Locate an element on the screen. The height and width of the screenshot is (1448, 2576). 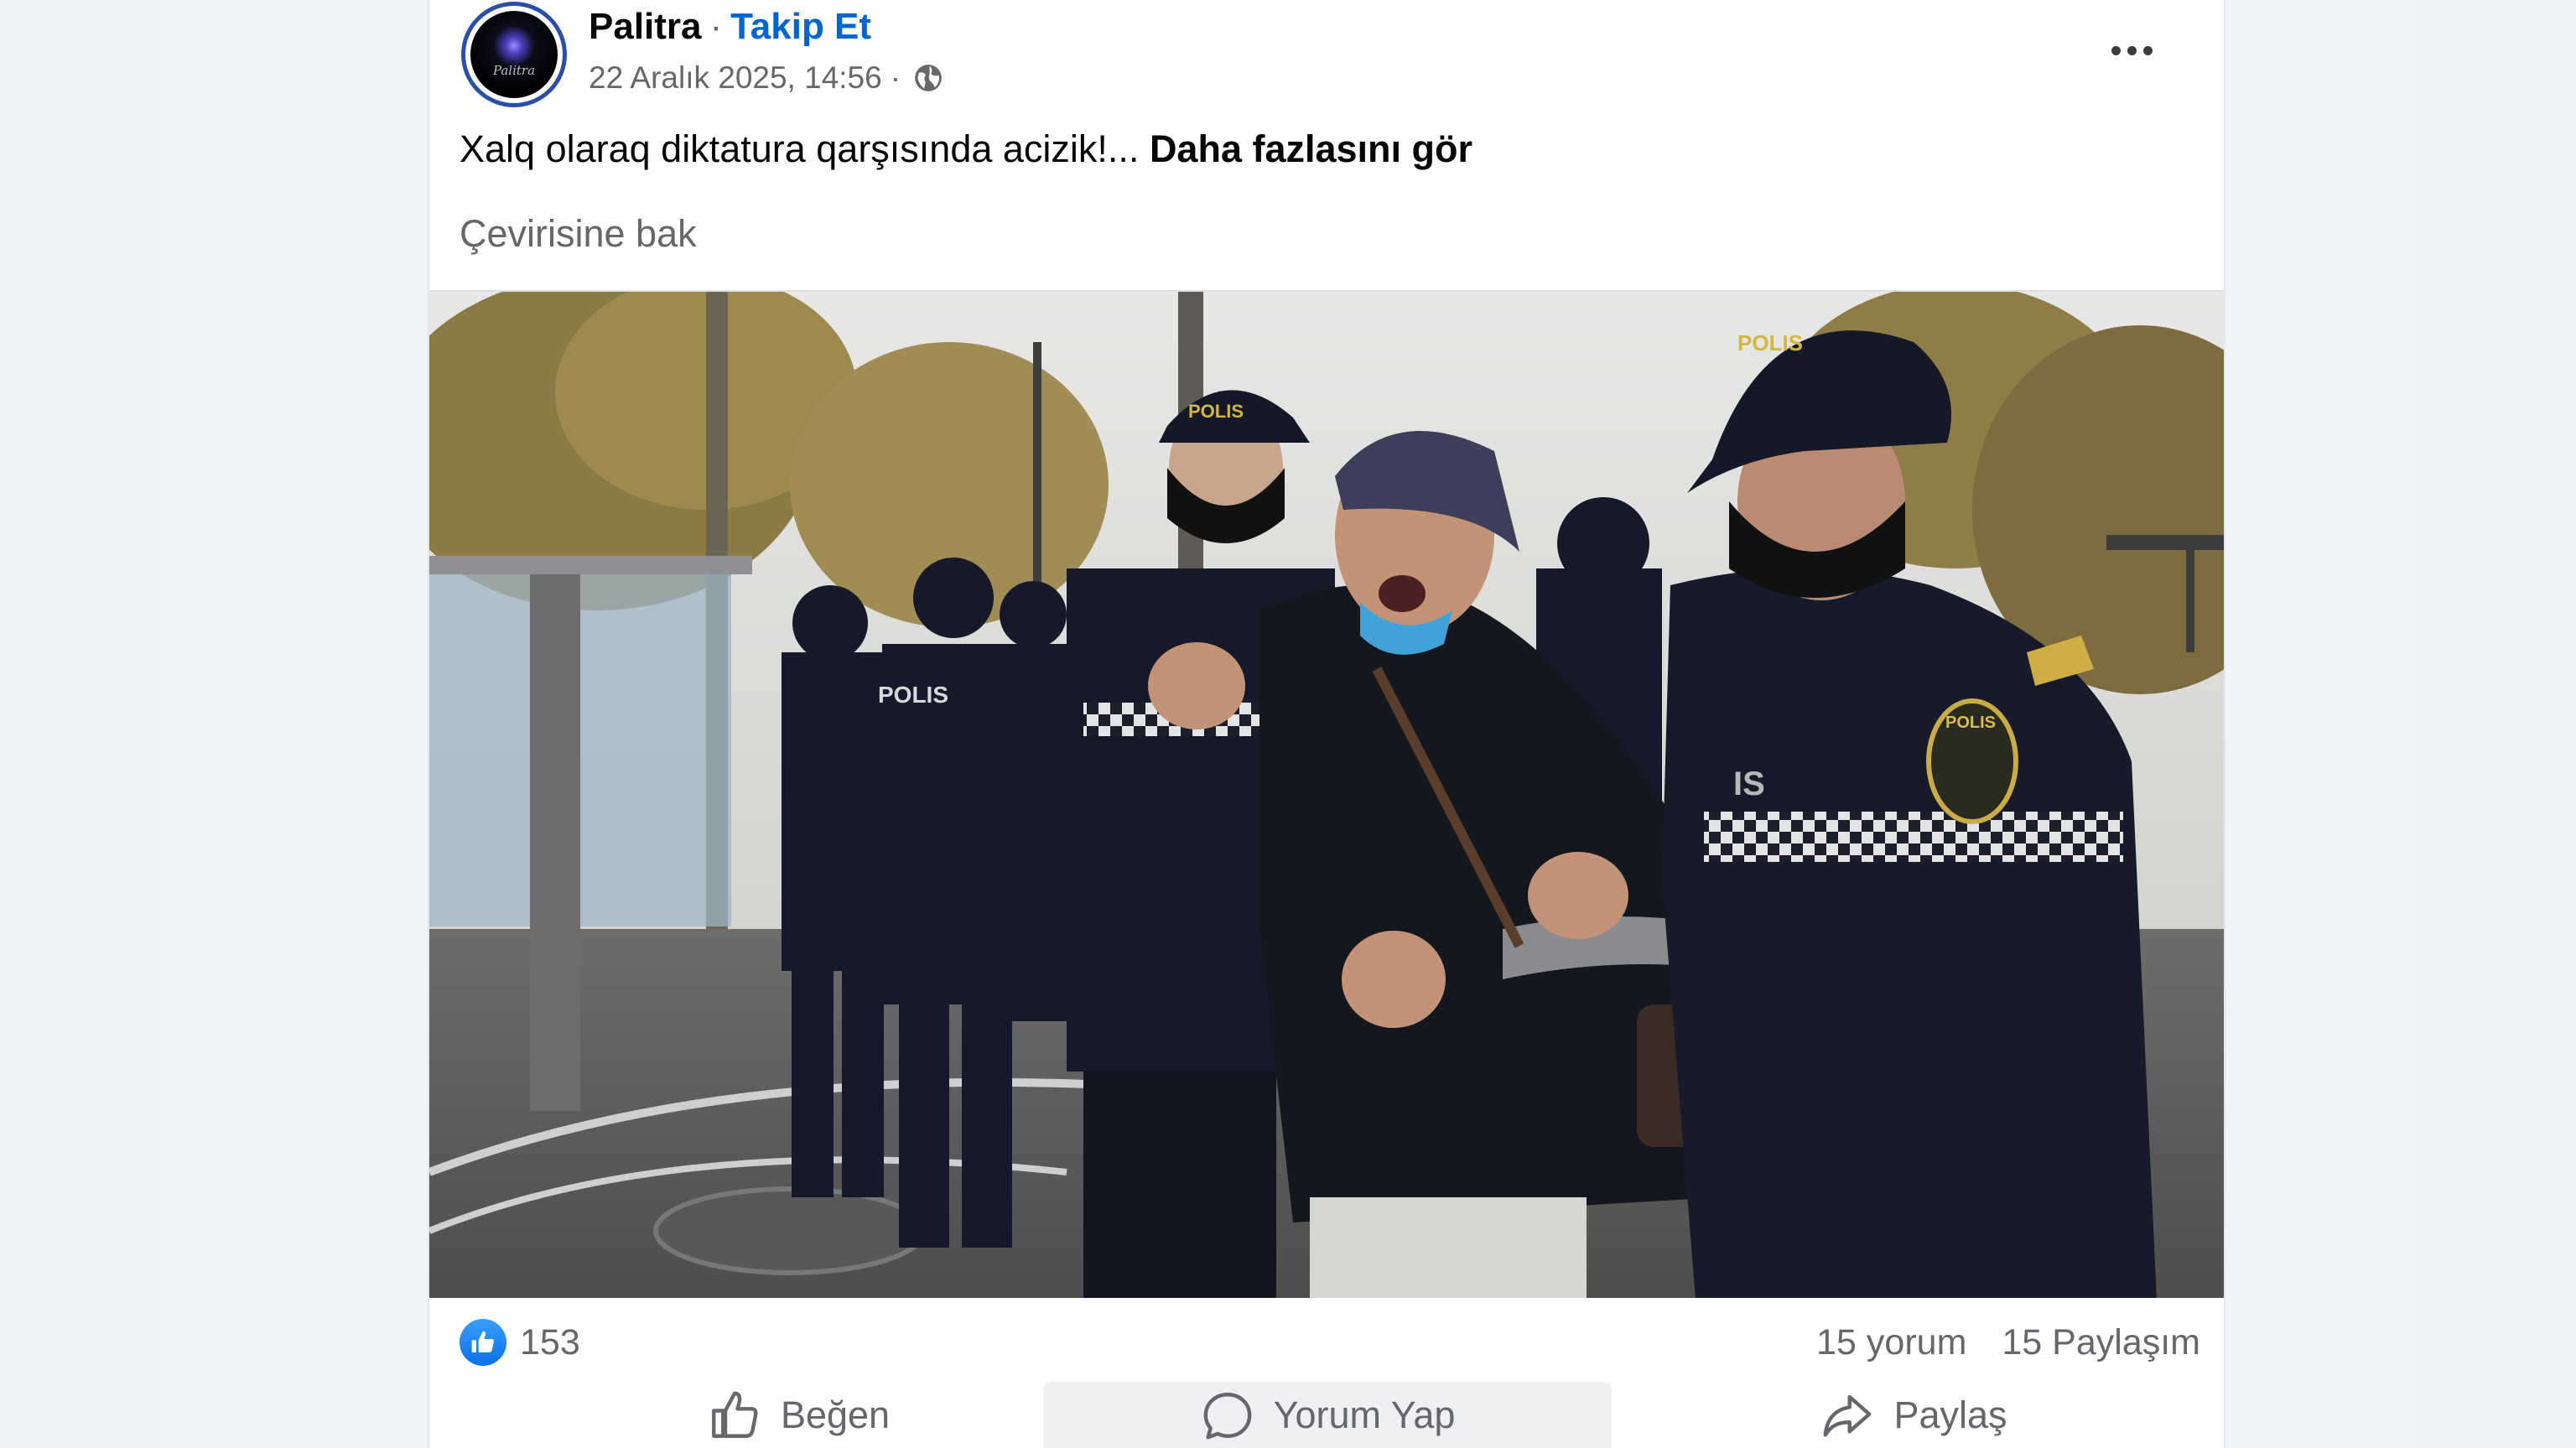
post-meta: 22 Aralık 2025, 14:56 · is located at coordinates (766, 78).